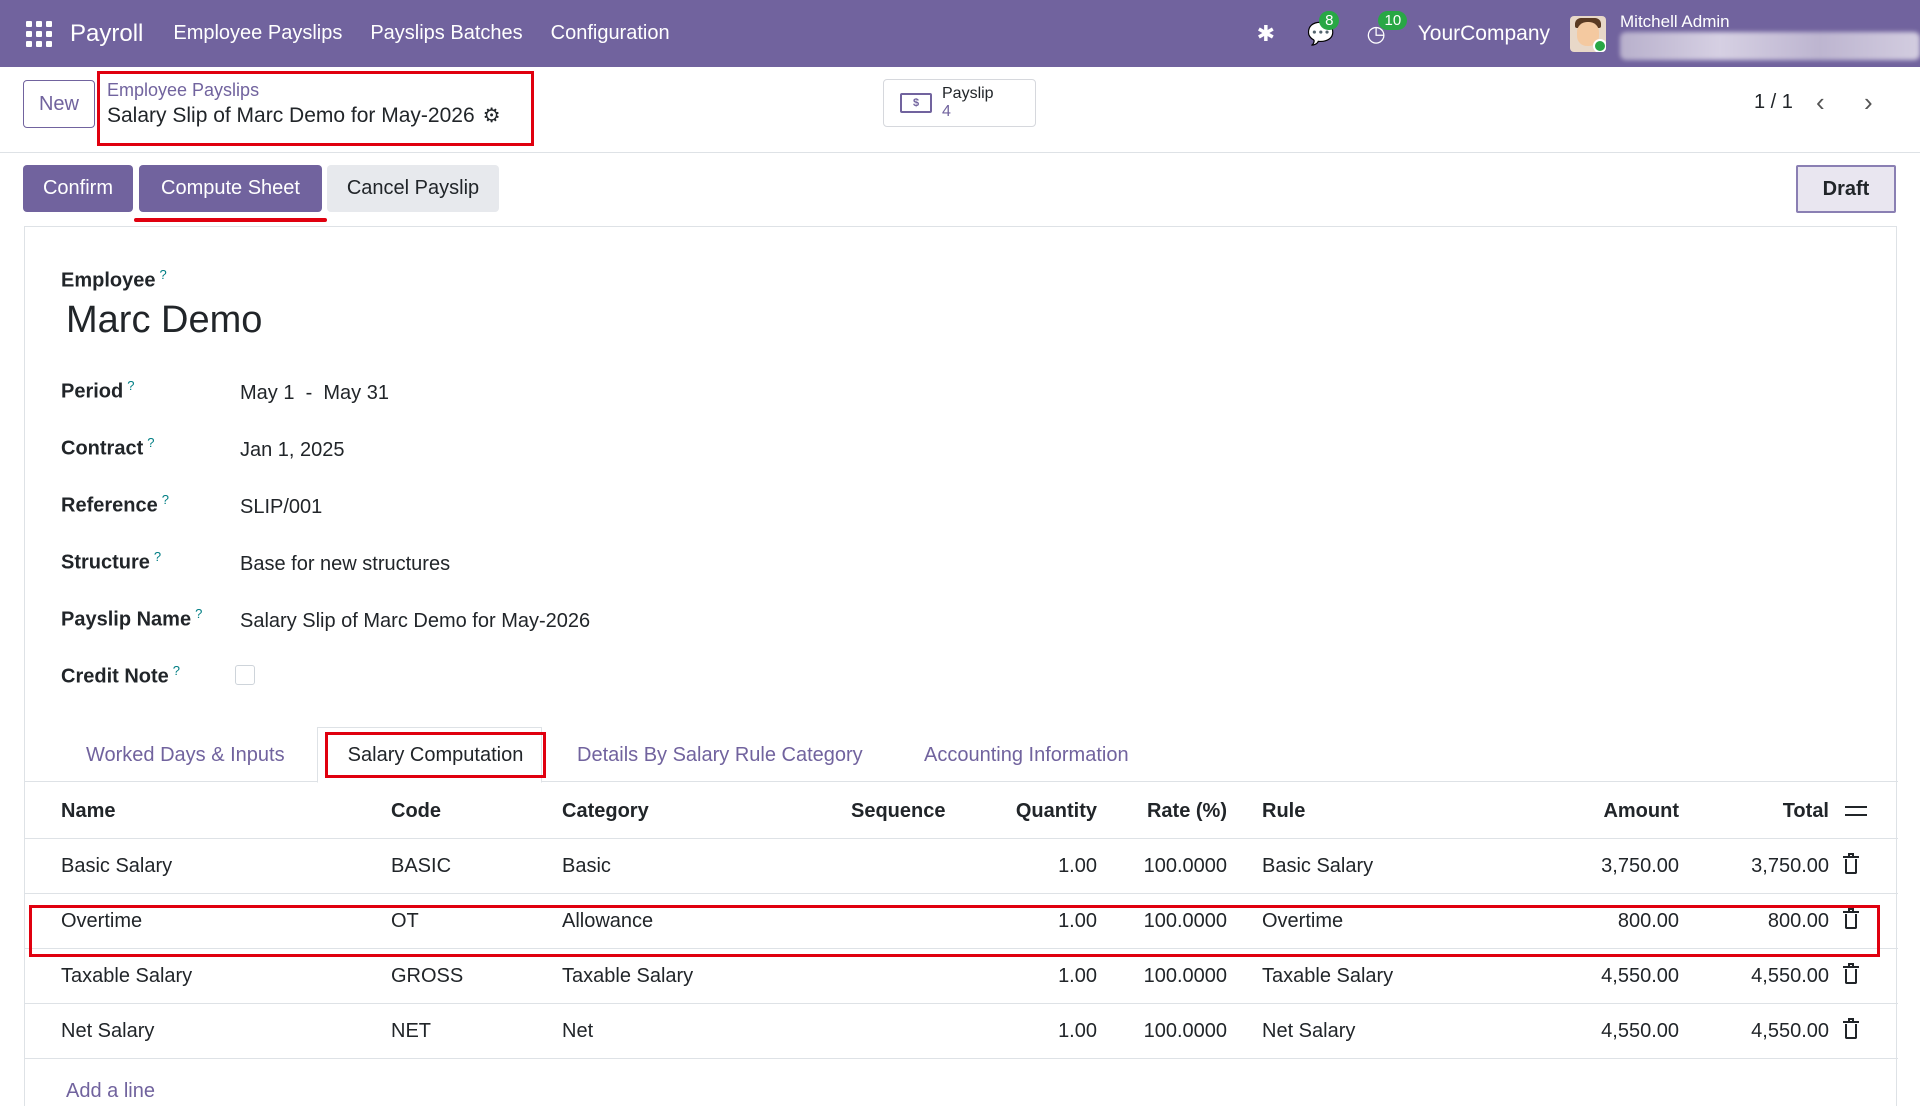 The height and width of the screenshot is (1106, 1920). Describe the element at coordinates (39, 33) in the screenshot. I see `app-menu-icon` at that location.